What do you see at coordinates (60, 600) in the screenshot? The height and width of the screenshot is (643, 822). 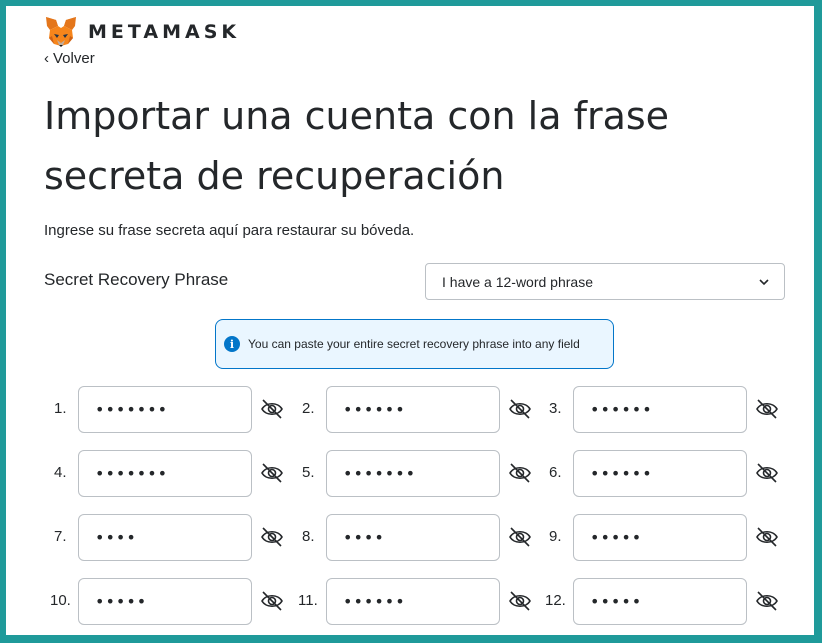 I see `word-index: 10.` at bounding box center [60, 600].